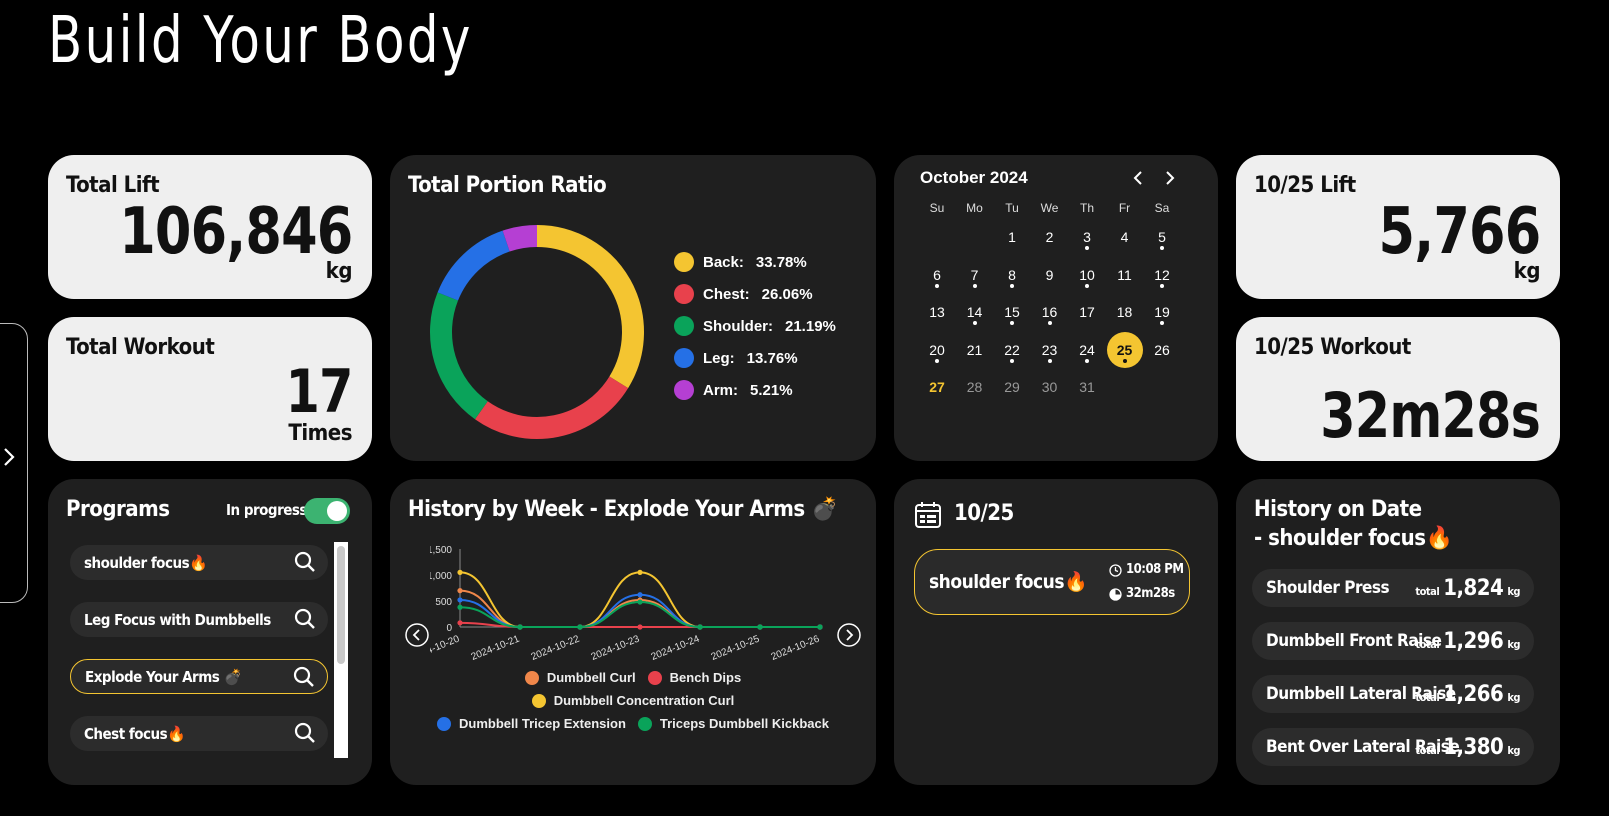 The height and width of the screenshot is (816, 1609). I want to click on day-workout-program: shoulder focus🔥, so click(1008, 582).